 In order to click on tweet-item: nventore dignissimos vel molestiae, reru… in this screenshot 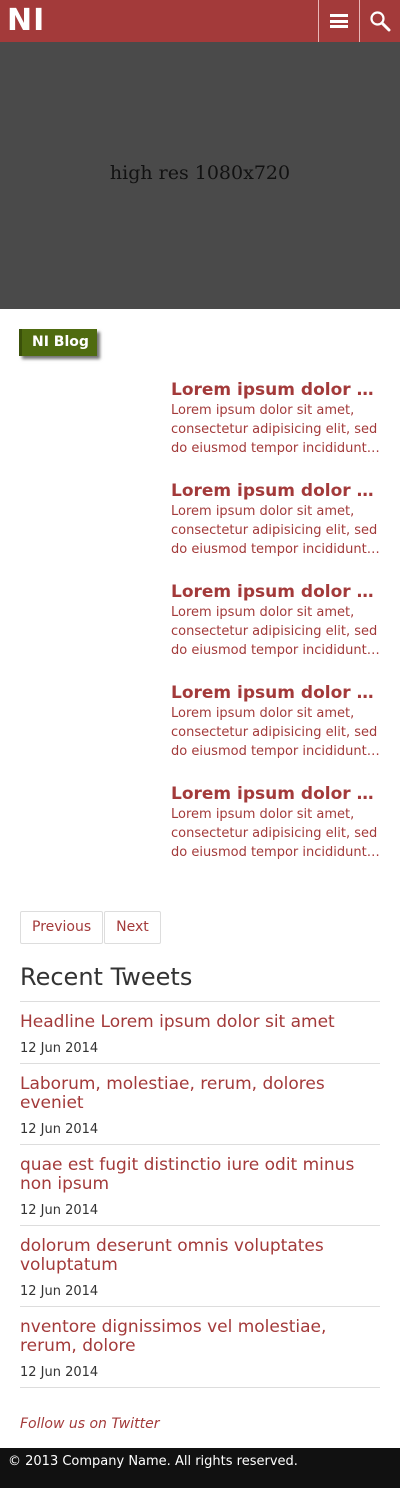, I will do `click(200, 1347)`.